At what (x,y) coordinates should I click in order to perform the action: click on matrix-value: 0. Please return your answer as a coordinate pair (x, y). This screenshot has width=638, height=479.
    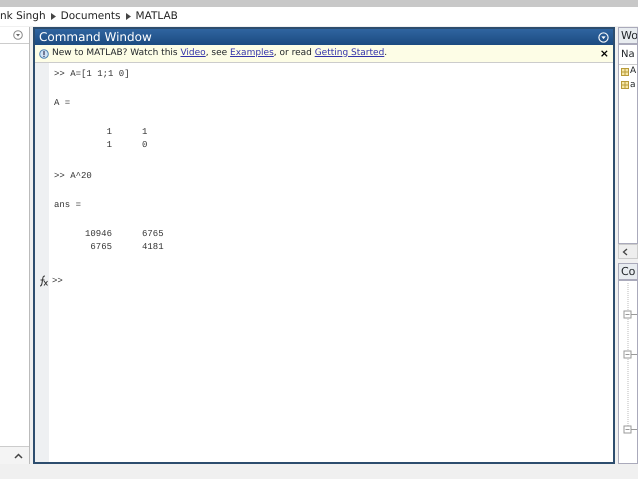
    Looking at the image, I should click on (130, 146).